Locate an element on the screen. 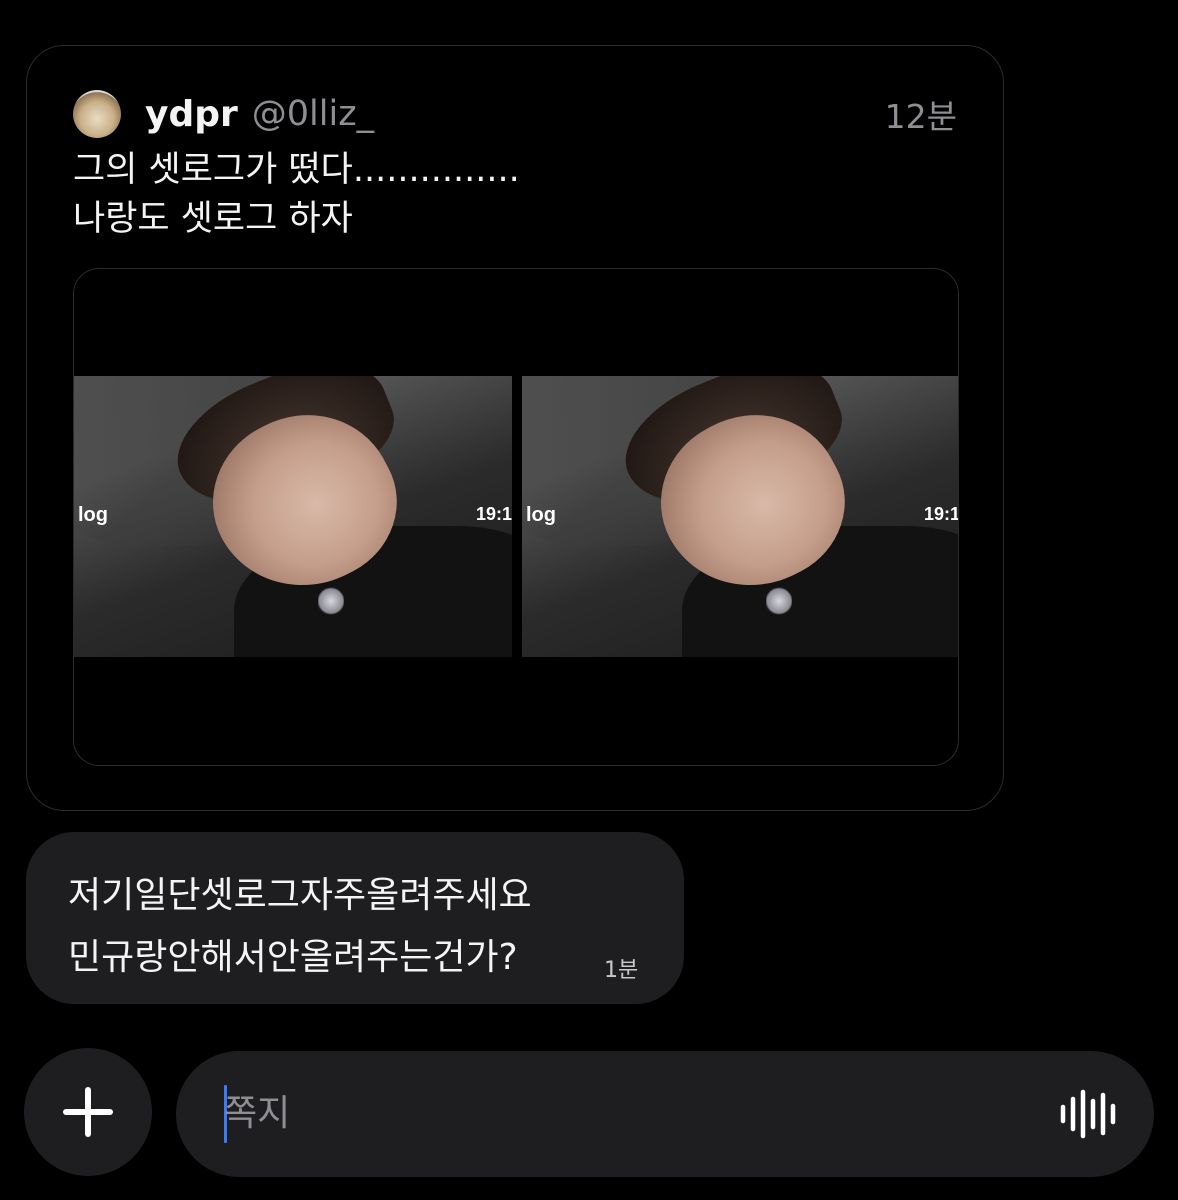 This screenshot has height=1200, width=1178. message-composer is located at coordinates (665, 1114).